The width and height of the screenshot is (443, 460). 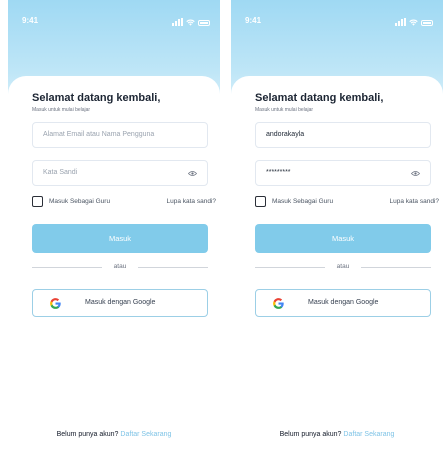 I want to click on email-field: Alamat Email atau Nama Pengguna, so click(x=120, y=135).